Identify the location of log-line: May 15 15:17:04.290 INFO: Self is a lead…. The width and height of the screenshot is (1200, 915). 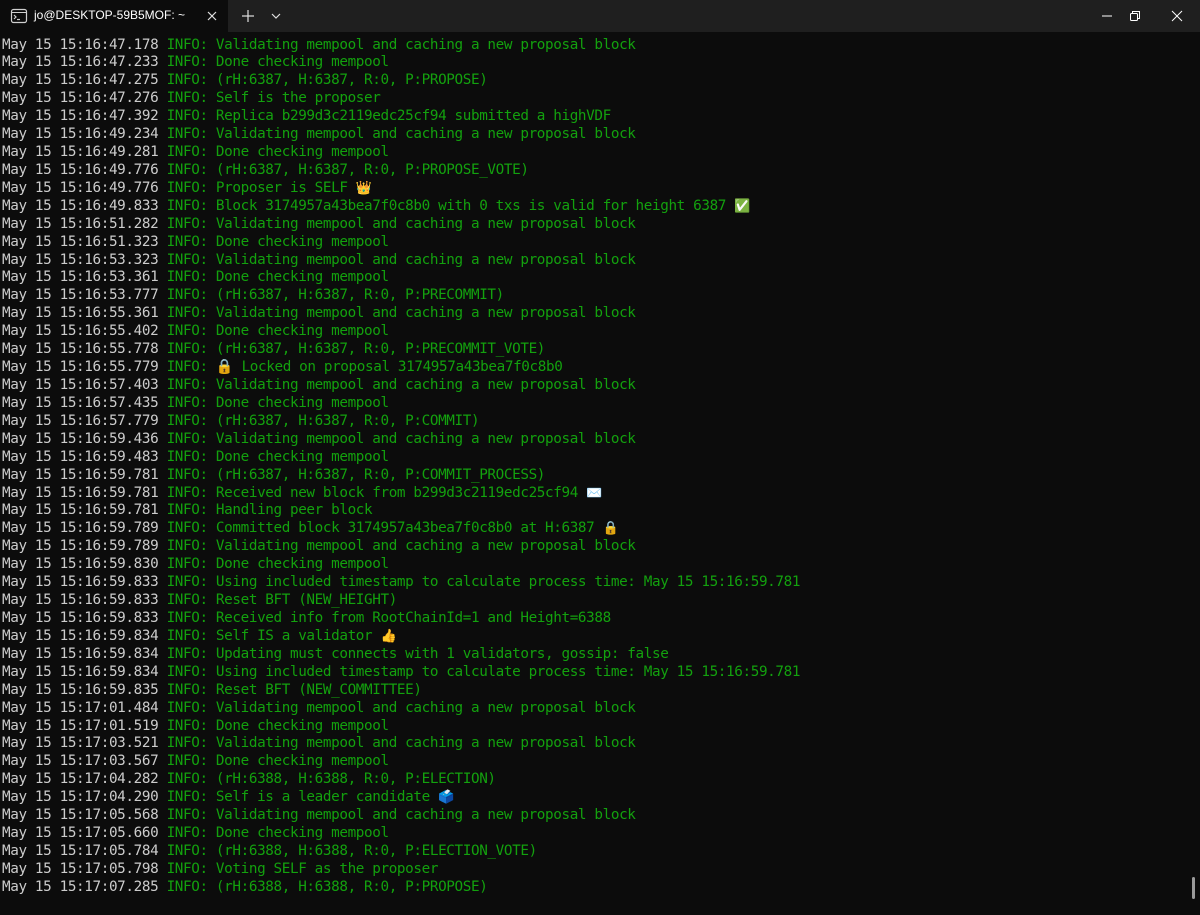
(595, 798).